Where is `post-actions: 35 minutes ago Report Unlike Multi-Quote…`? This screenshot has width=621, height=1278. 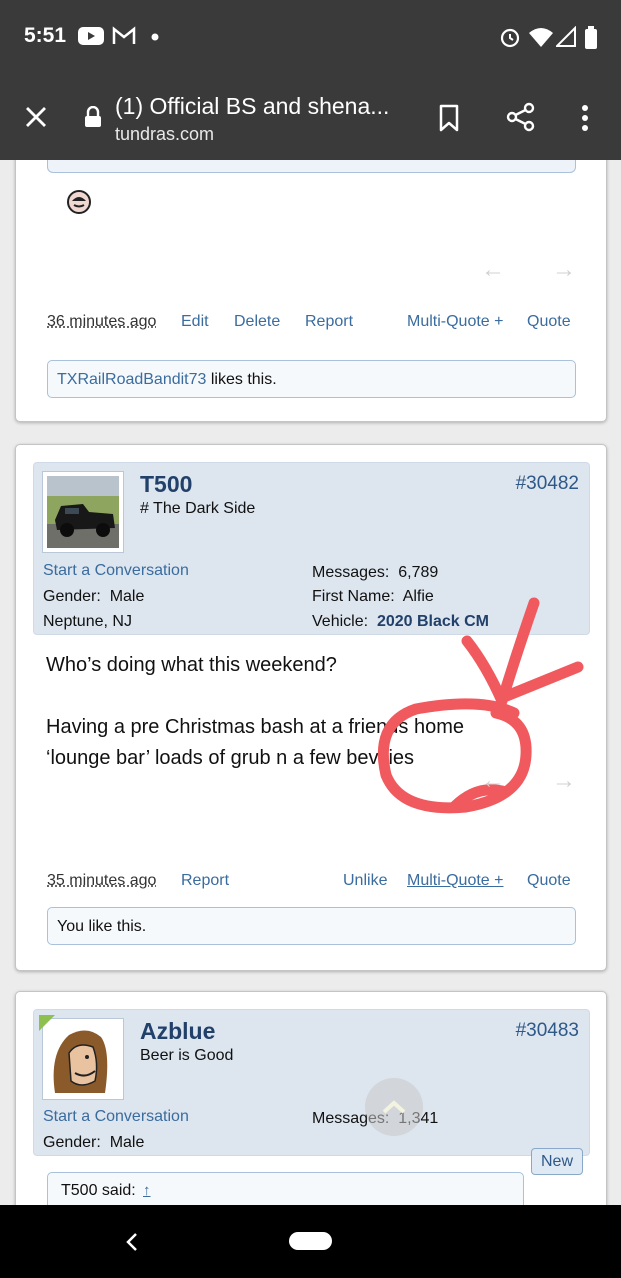
post-actions: 35 minutes ago Report Unlike Multi-Quote… is located at coordinates (312, 884).